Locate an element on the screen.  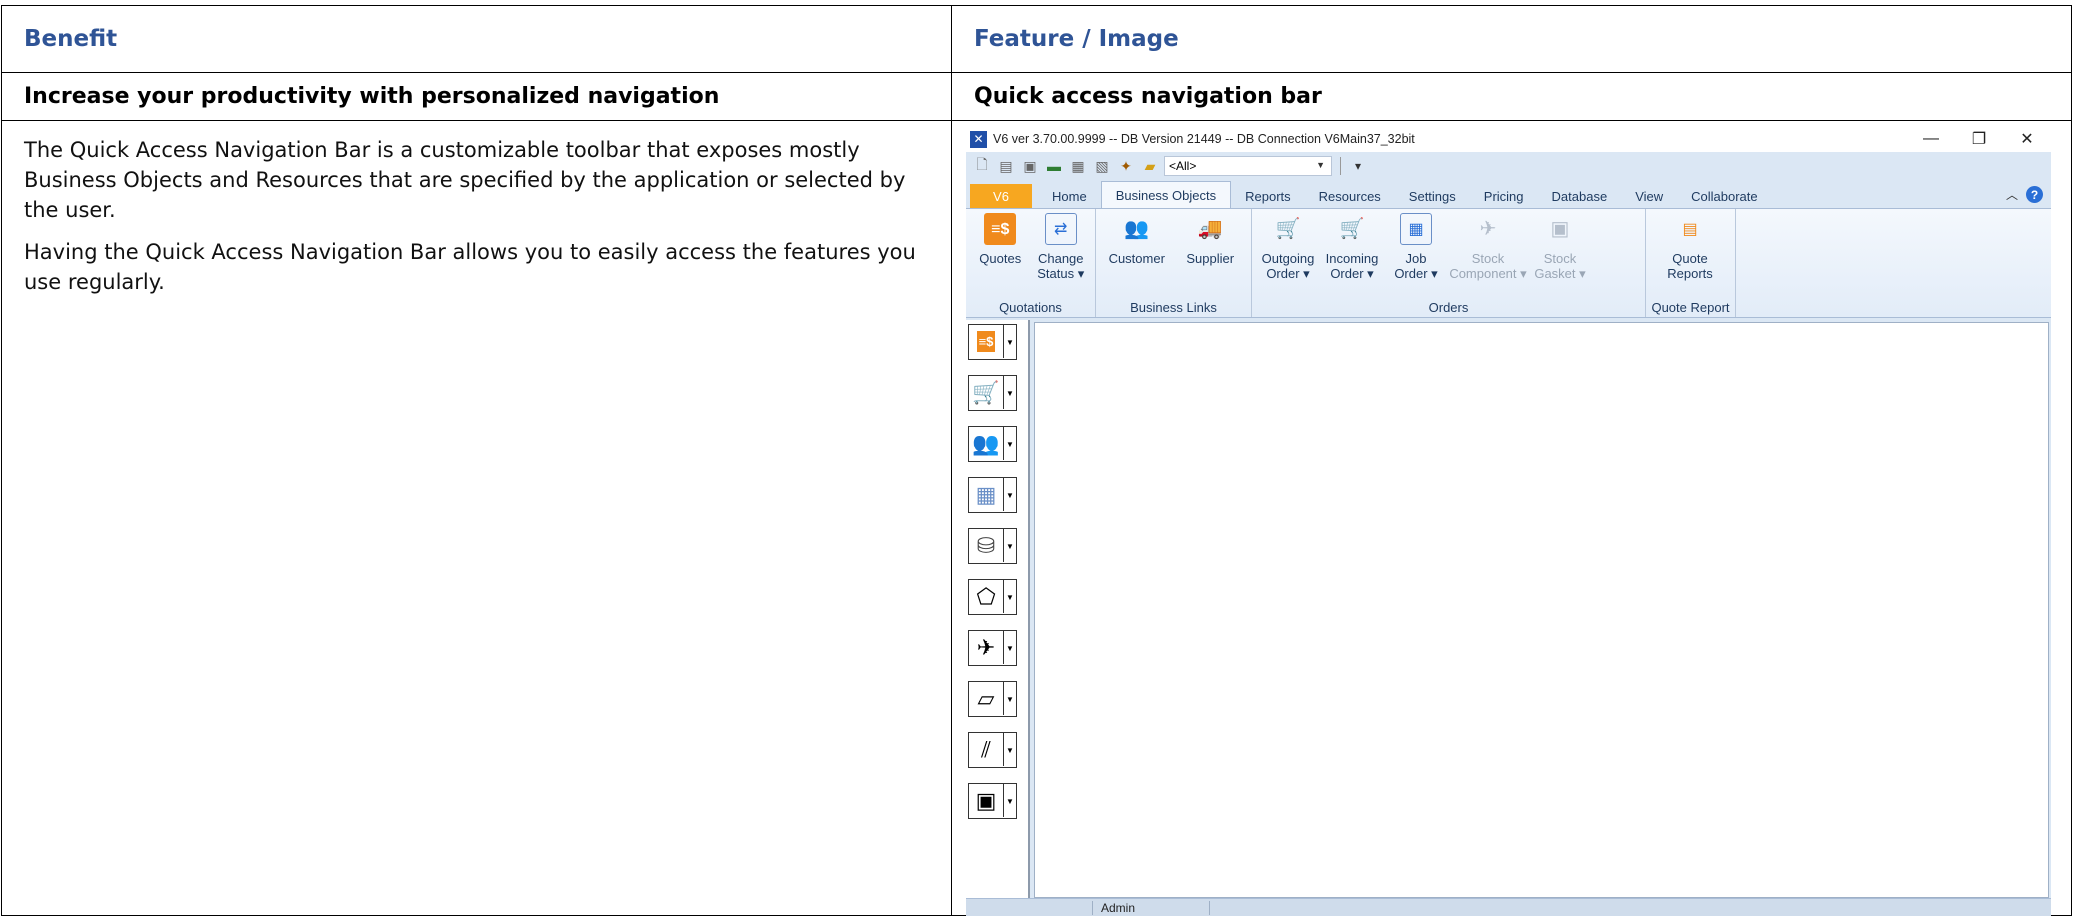
app-logo-icon: ✕ is located at coordinates (978, 139).